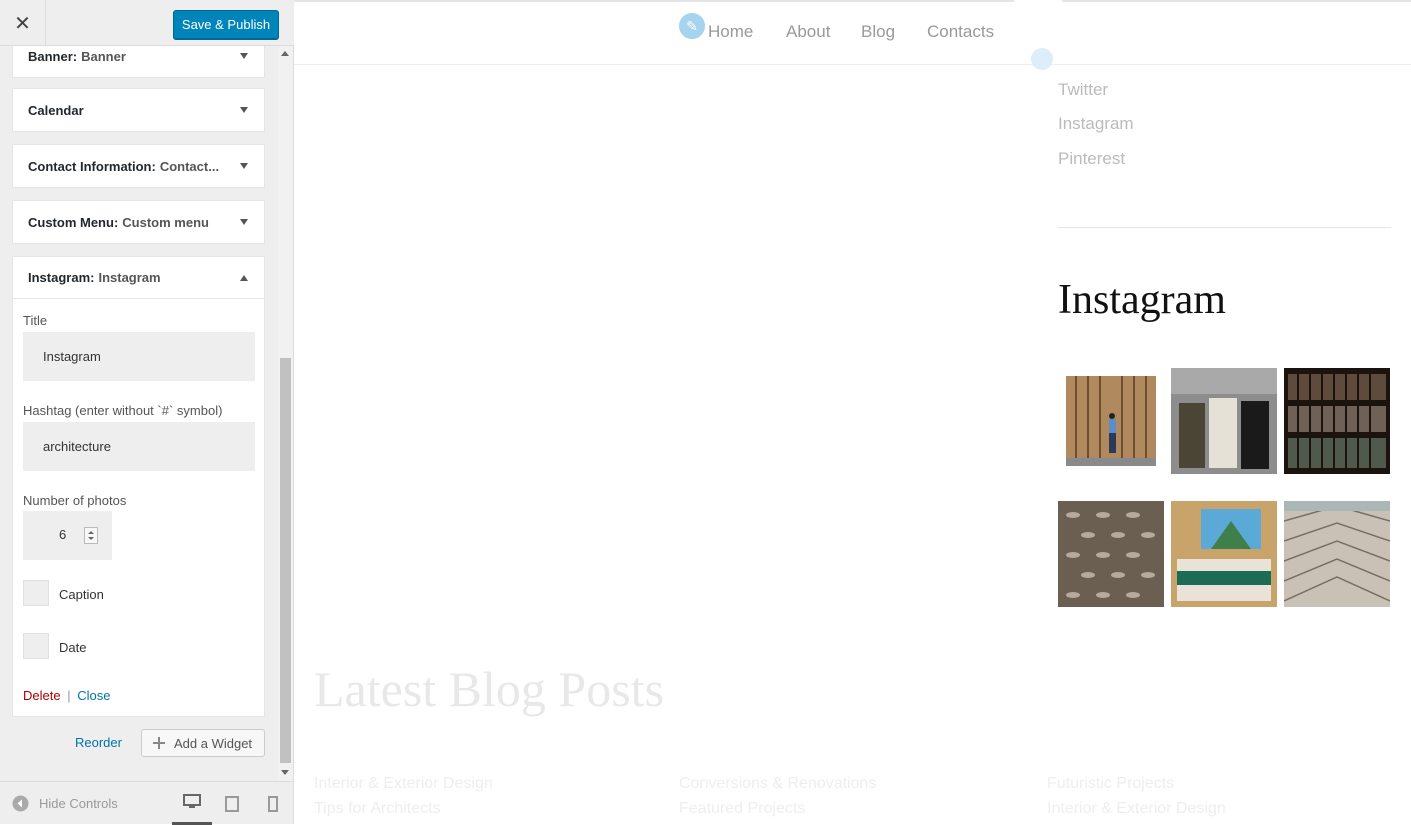 Image resolution: width=1411 pixels, height=825 pixels. I want to click on instagram-photo-door, so click(1111, 421).